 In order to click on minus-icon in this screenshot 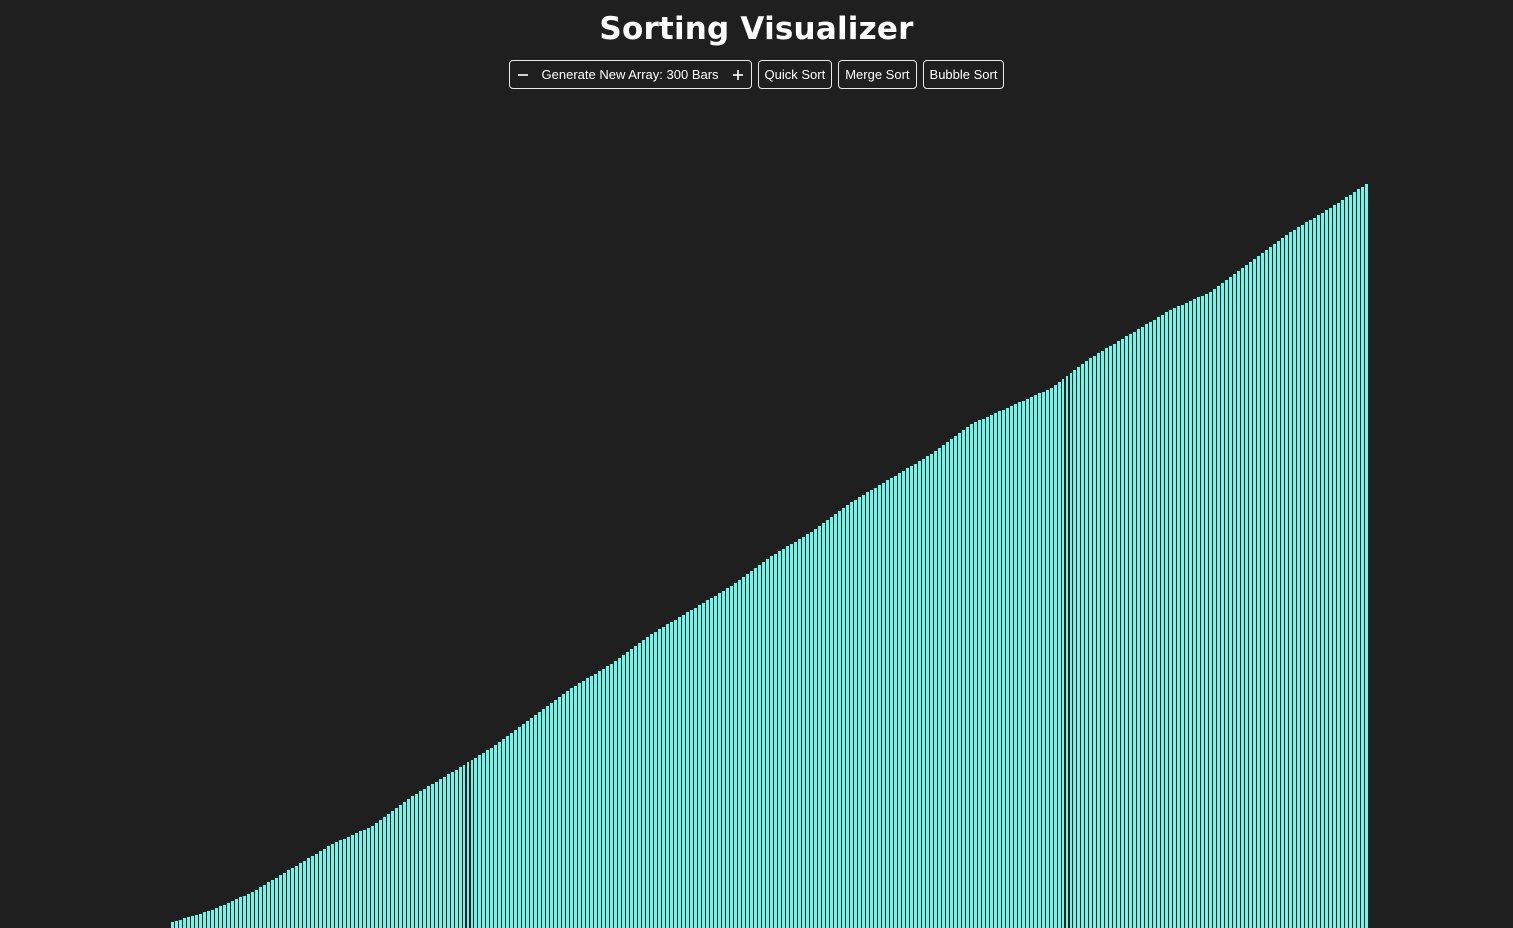, I will do `click(523, 75)`.